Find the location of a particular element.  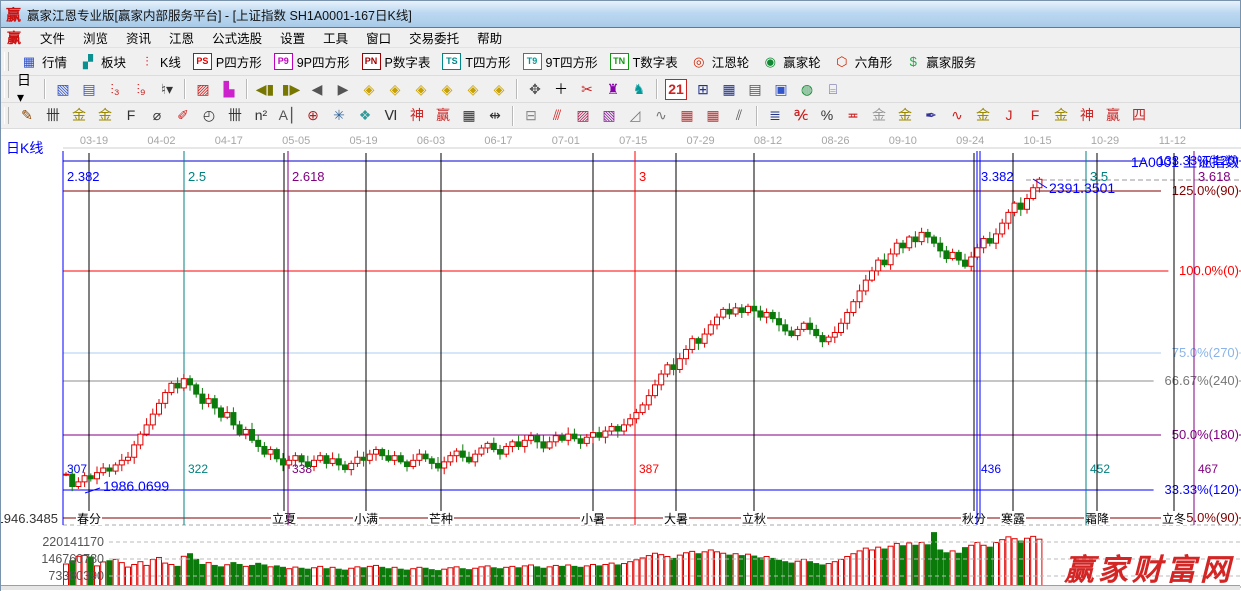

pct-div-button: ≖ is located at coordinates (853, 115).